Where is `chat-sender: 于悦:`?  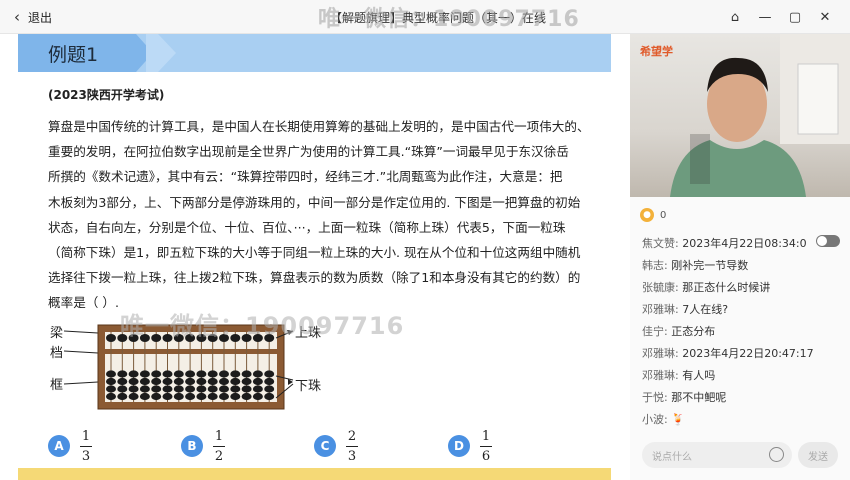 chat-sender: 于悦: is located at coordinates (655, 397).